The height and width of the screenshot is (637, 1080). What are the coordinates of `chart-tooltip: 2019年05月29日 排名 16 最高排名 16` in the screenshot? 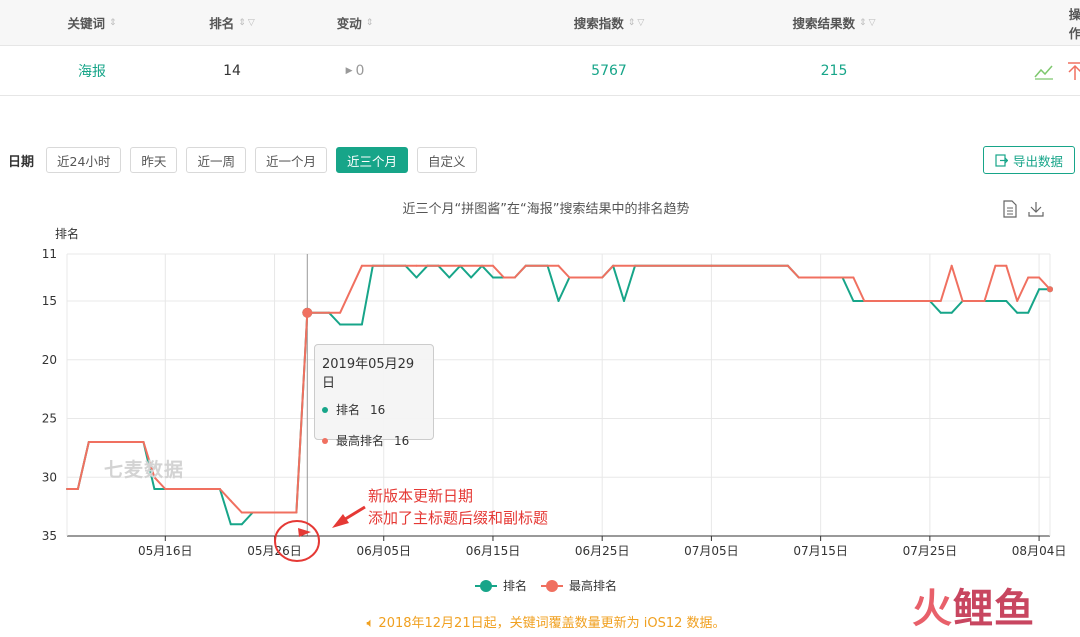 It's located at (374, 396).